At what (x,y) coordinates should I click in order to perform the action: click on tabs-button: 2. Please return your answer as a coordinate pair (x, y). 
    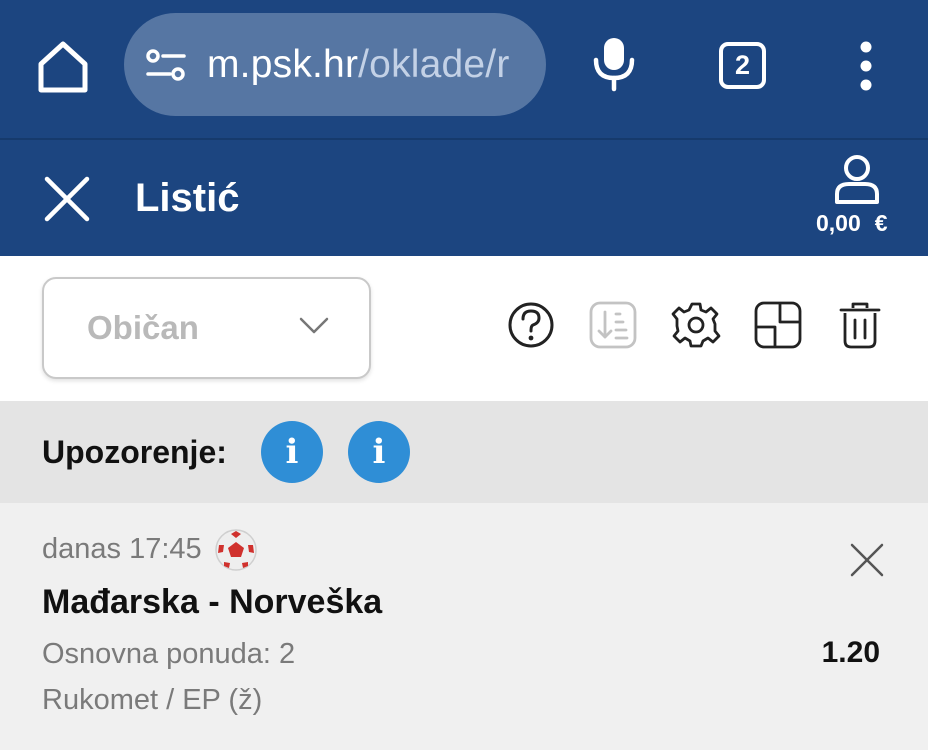
    Looking at the image, I should click on (742, 65).